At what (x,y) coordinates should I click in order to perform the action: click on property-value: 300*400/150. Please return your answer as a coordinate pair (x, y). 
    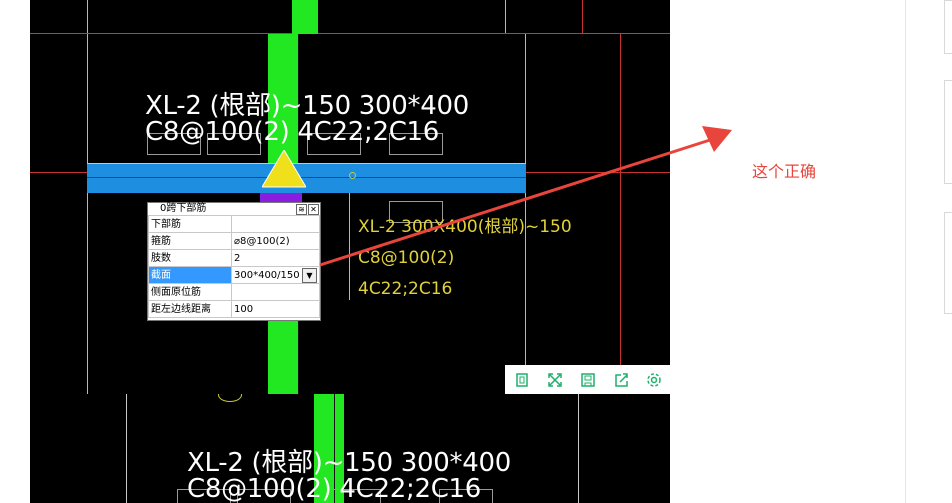
    Looking at the image, I should click on (267, 275).